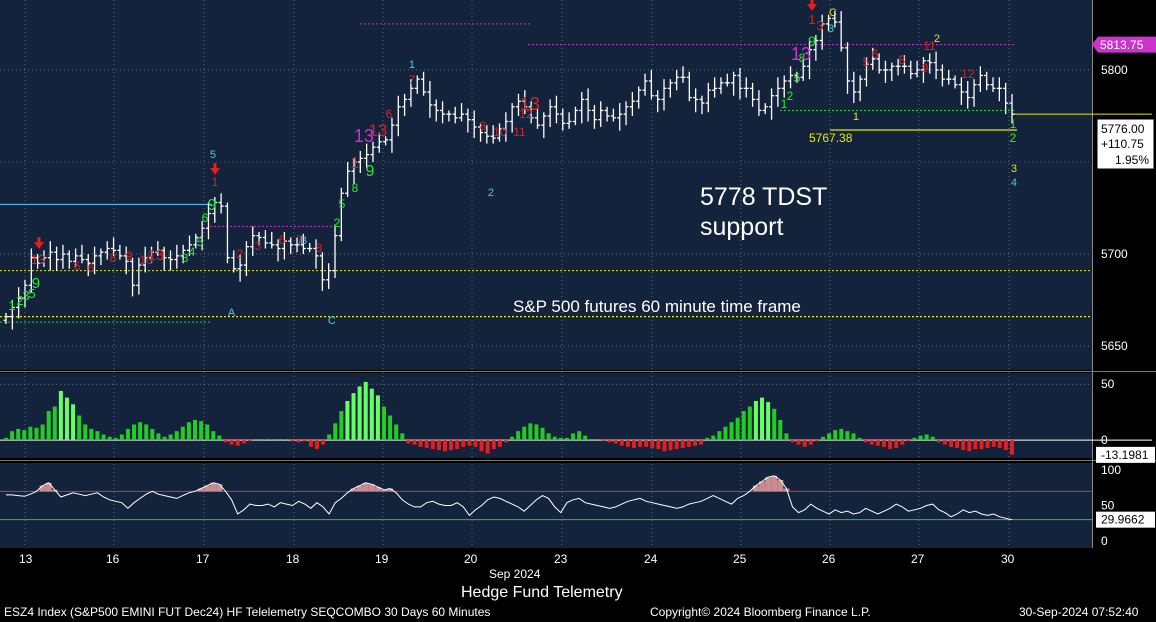  Describe the element at coordinates (561, 559) in the screenshot. I see `x-tick-label: 23` at that location.